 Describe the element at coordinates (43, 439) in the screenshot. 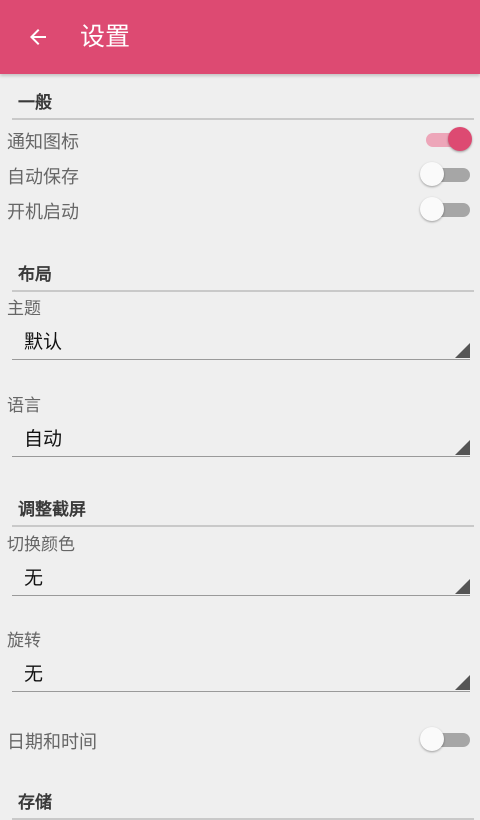

I see `language-value: 自动` at that location.